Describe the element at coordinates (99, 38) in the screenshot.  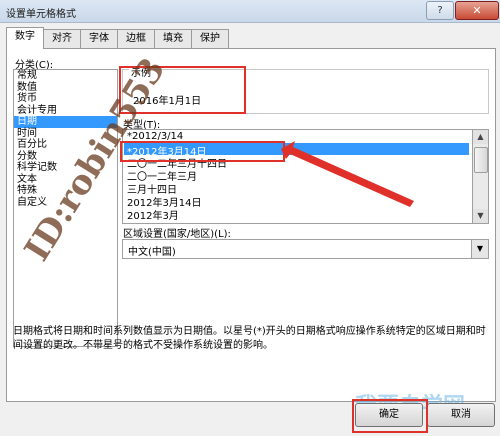
I see `tab-font: 字体` at that location.